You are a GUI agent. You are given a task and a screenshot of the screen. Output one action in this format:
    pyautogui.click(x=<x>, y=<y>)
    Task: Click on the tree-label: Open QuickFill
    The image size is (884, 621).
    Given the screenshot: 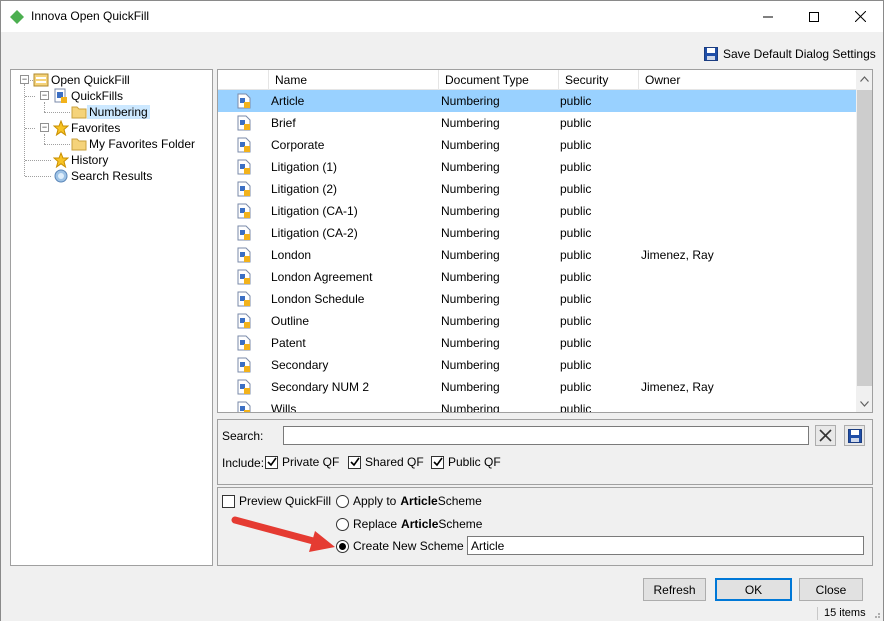 What is the action you would take?
    pyautogui.click(x=90, y=80)
    